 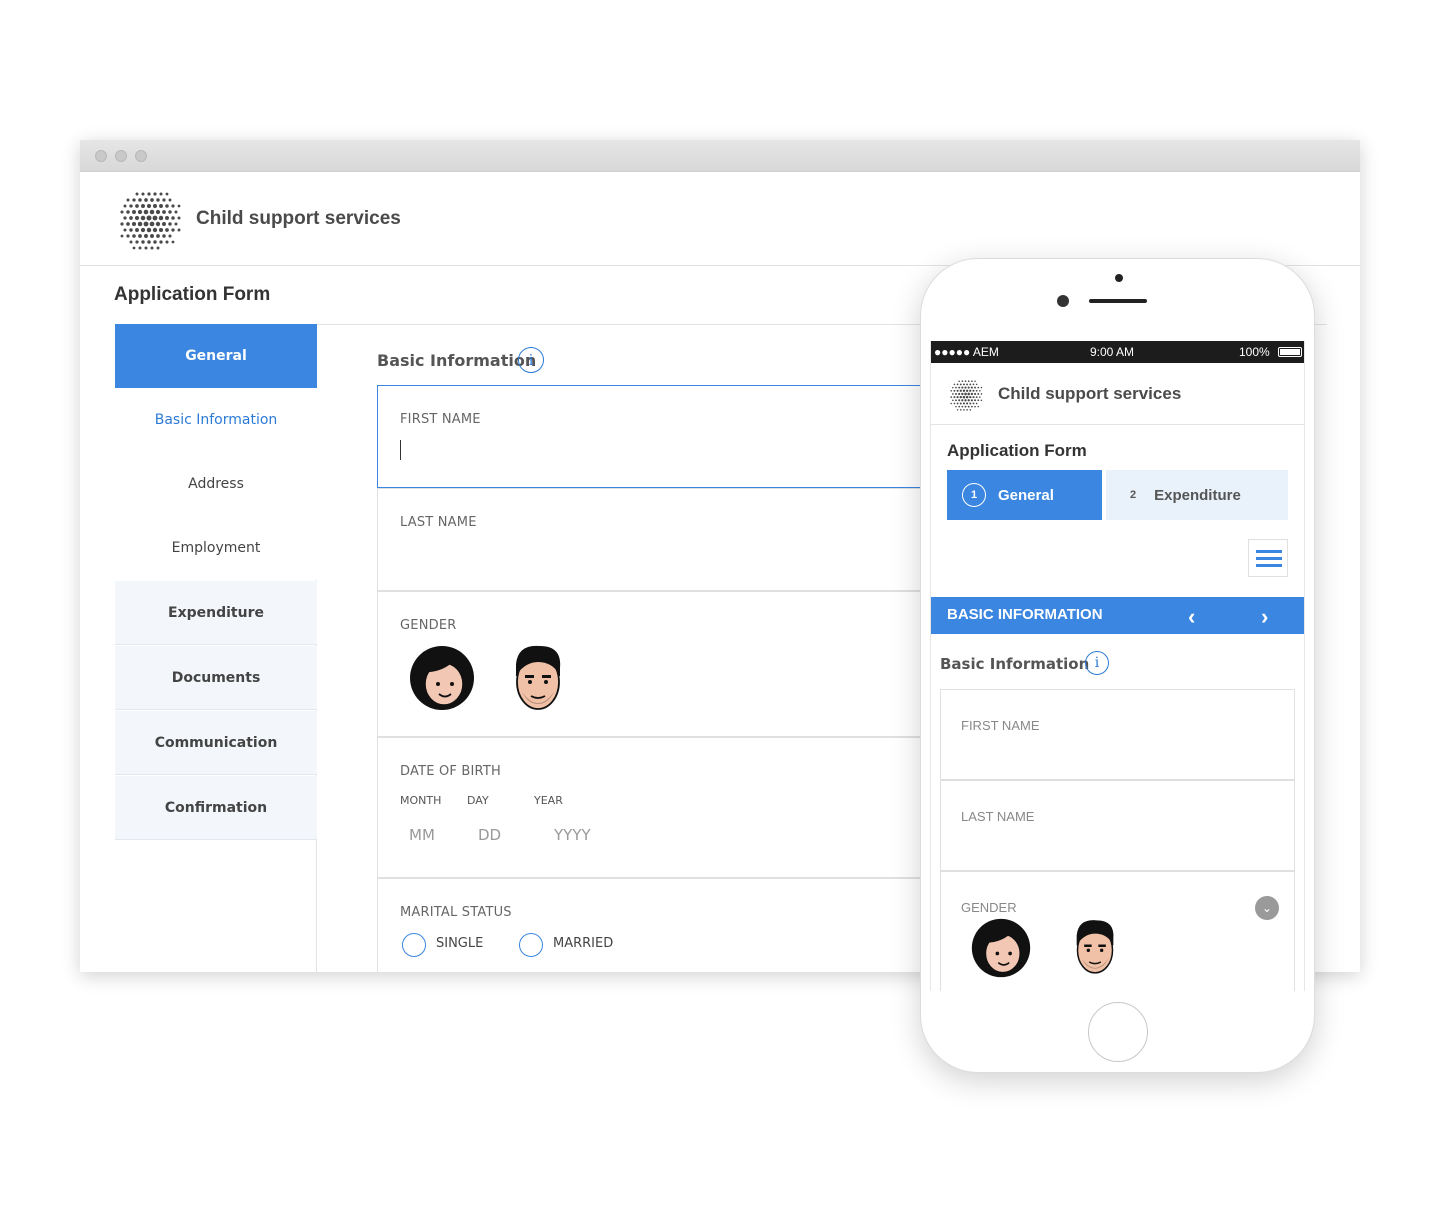 I want to click on app-title: Child support services, so click(x=298, y=218).